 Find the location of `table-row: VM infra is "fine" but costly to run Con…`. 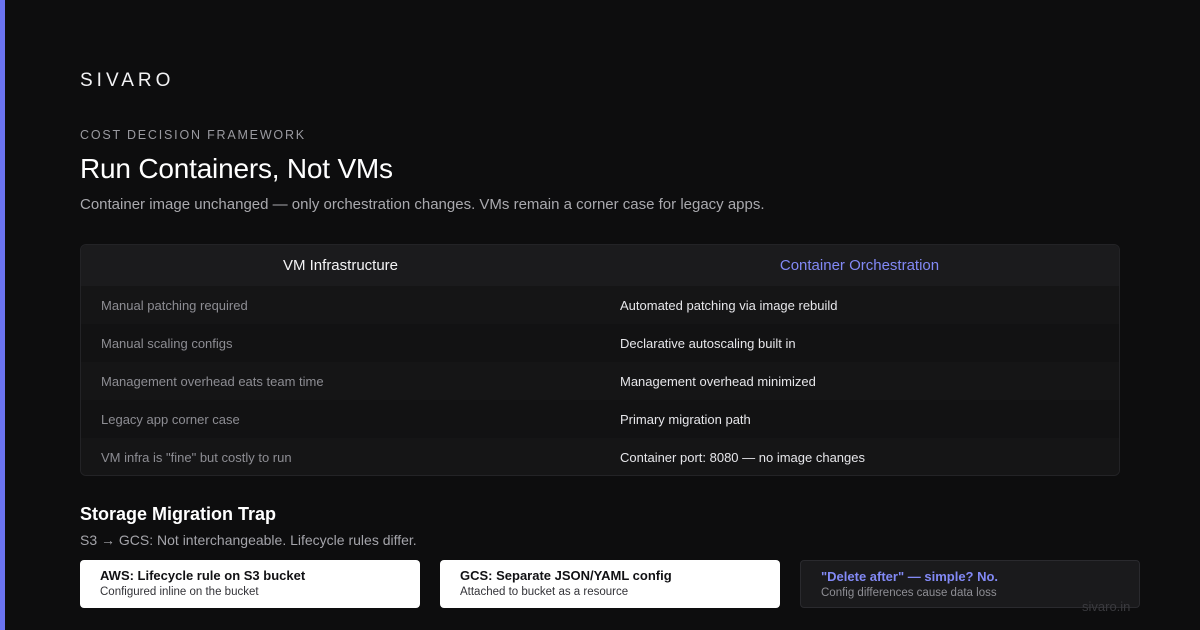

table-row: VM infra is "fine" but costly to run Con… is located at coordinates (600, 456).